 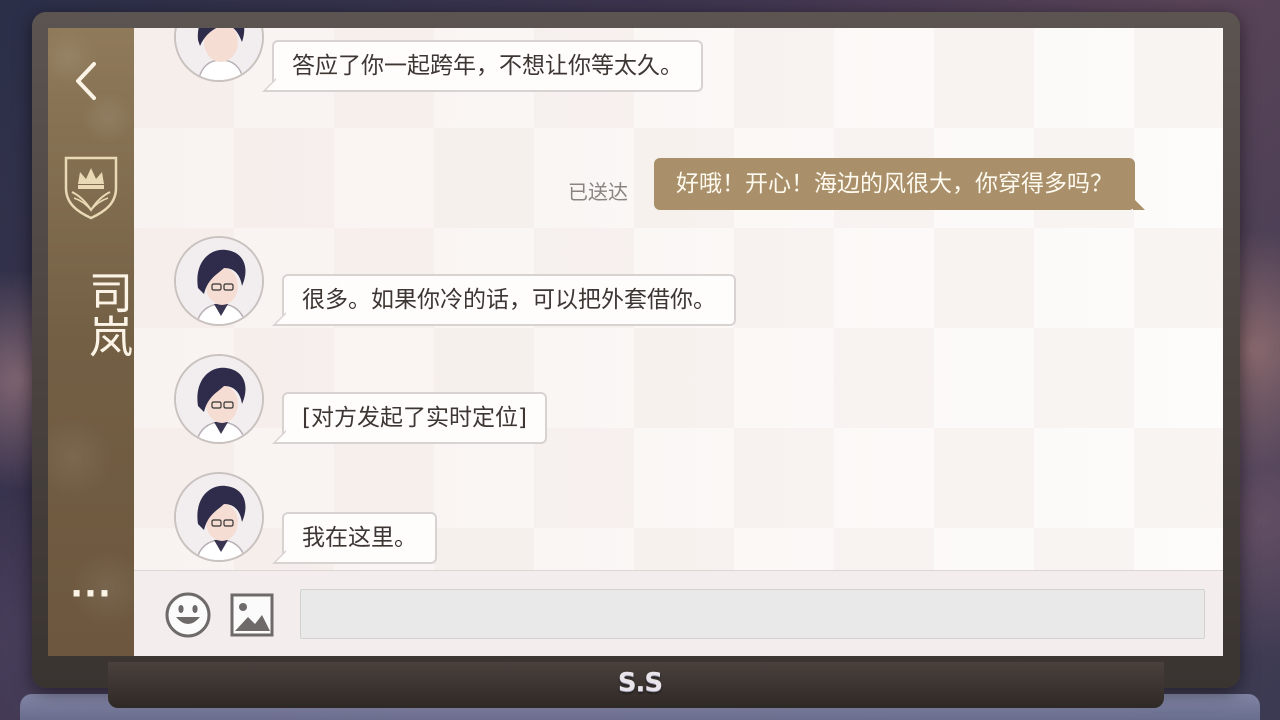 I want to click on chevron-left-icon, so click(x=86, y=81).